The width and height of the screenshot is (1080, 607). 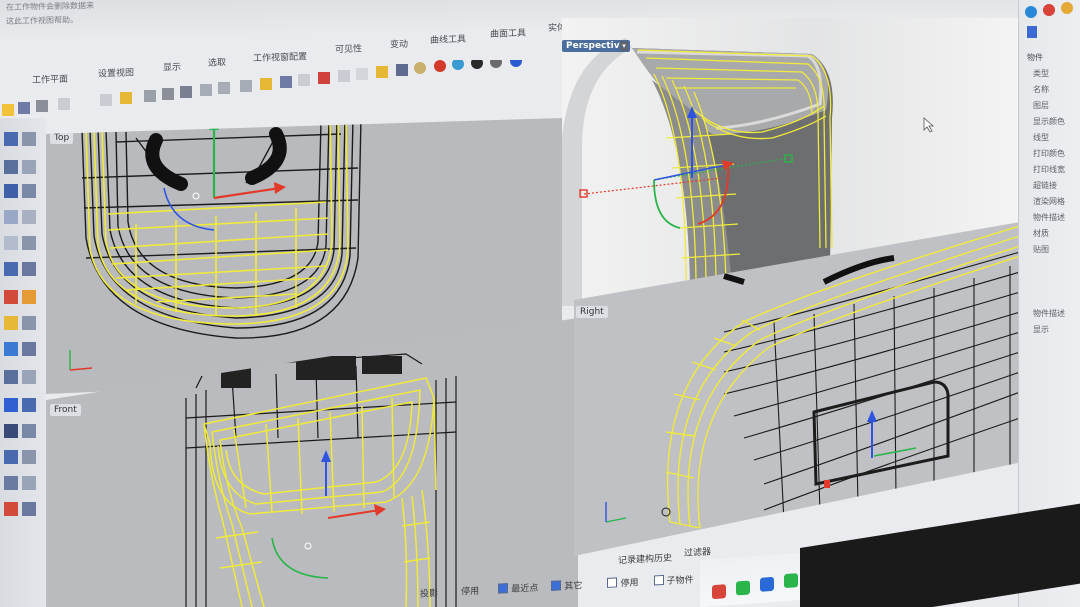 What do you see at coordinates (767, 584) in the screenshot?
I see `app-blue-icon` at bounding box center [767, 584].